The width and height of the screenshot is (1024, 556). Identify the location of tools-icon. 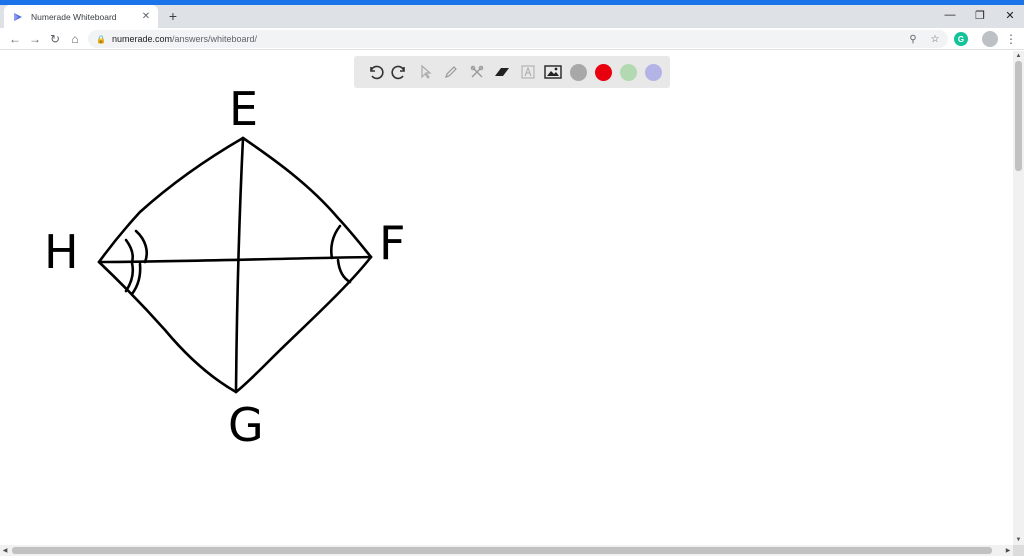
(477, 72).